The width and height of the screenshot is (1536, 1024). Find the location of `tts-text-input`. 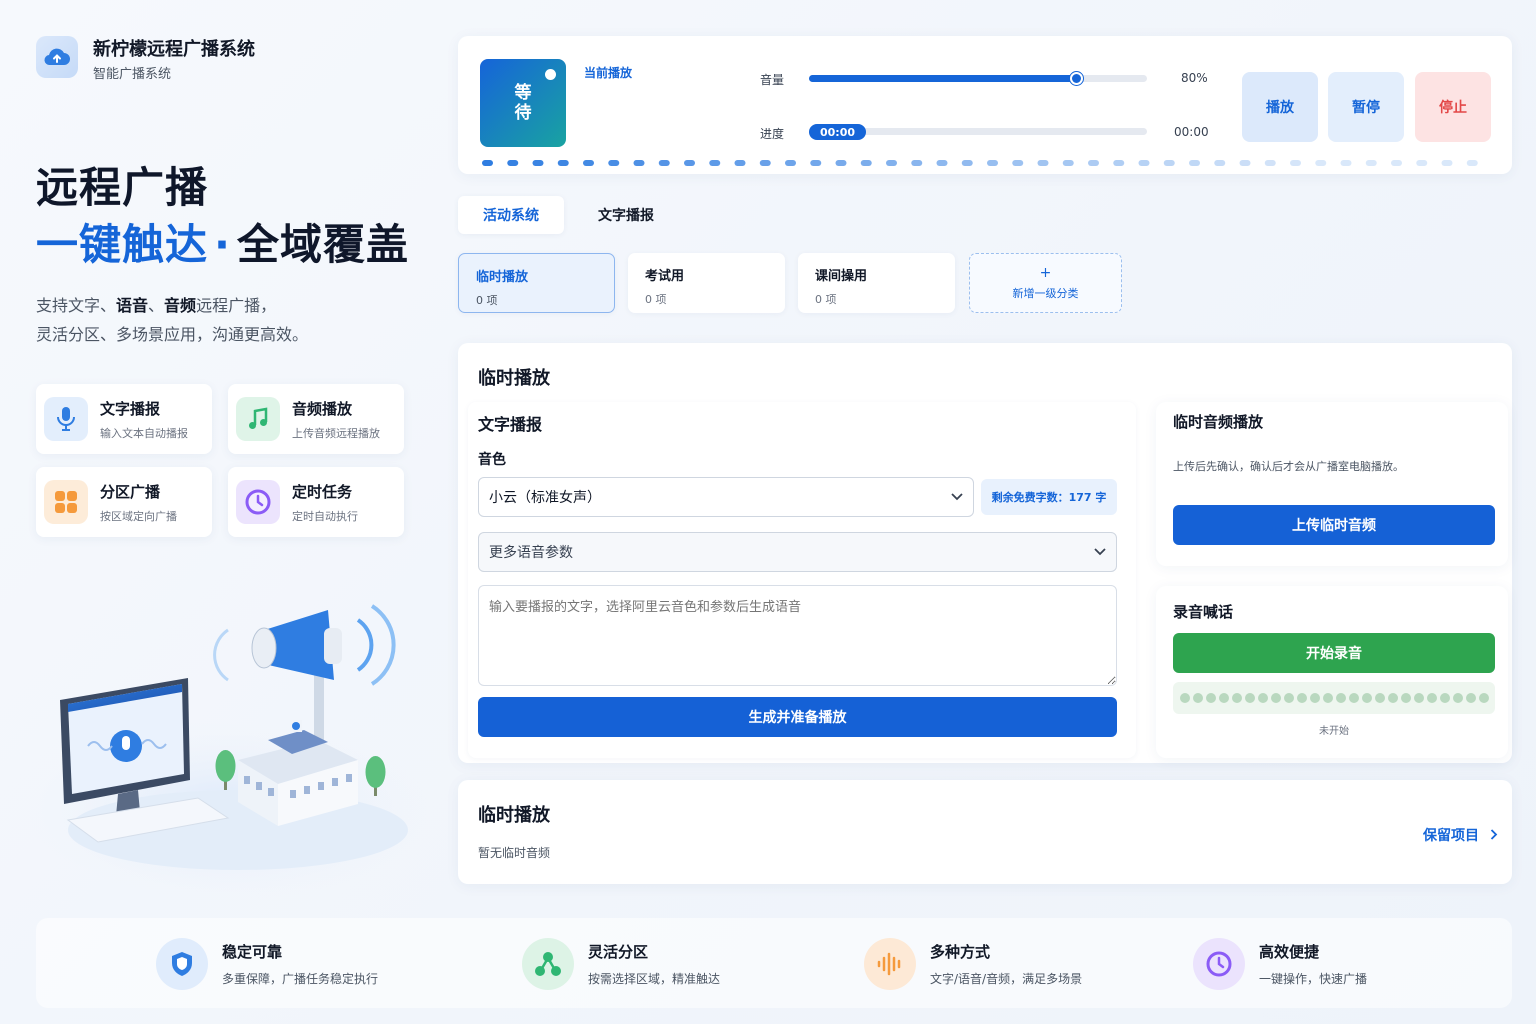

tts-text-input is located at coordinates (797, 635).